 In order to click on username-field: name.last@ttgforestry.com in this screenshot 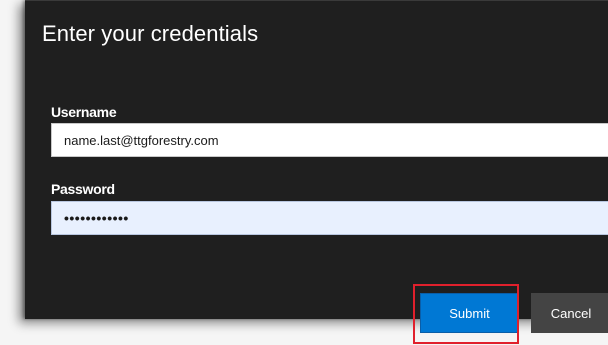, I will do `click(329, 140)`.